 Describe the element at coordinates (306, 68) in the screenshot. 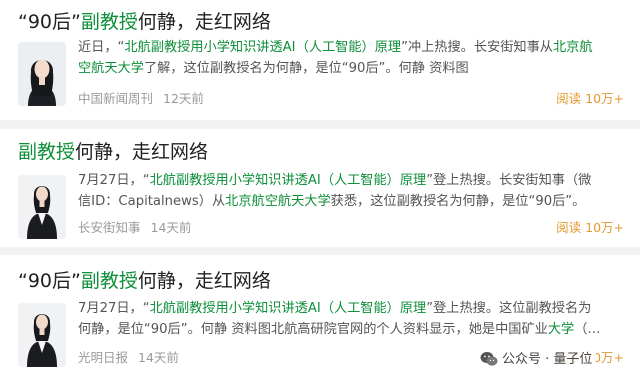

I see `text-segment: 了解，这位副教授名为何静，是位“90后”。何静 资料图` at that location.